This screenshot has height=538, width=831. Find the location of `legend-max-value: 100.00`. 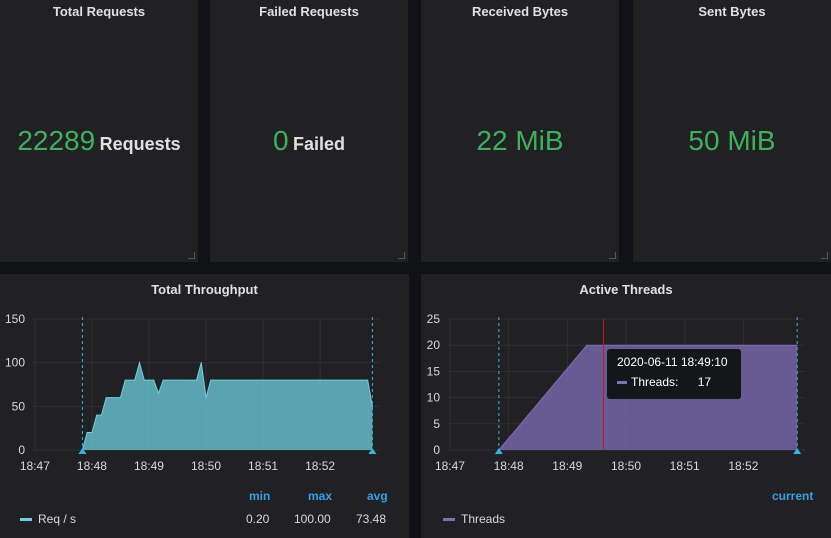

legend-max-value: 100.00 is located at coordinates (312, 519).